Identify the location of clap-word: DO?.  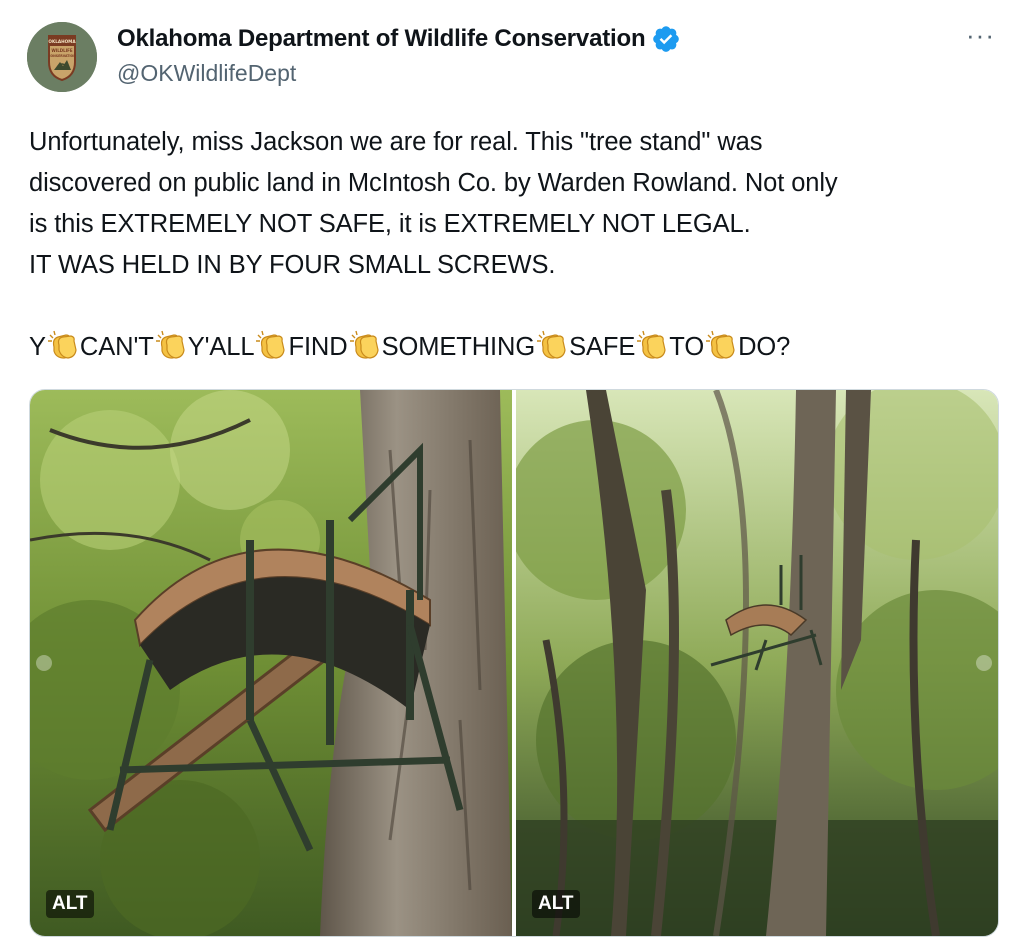
(764, 347).